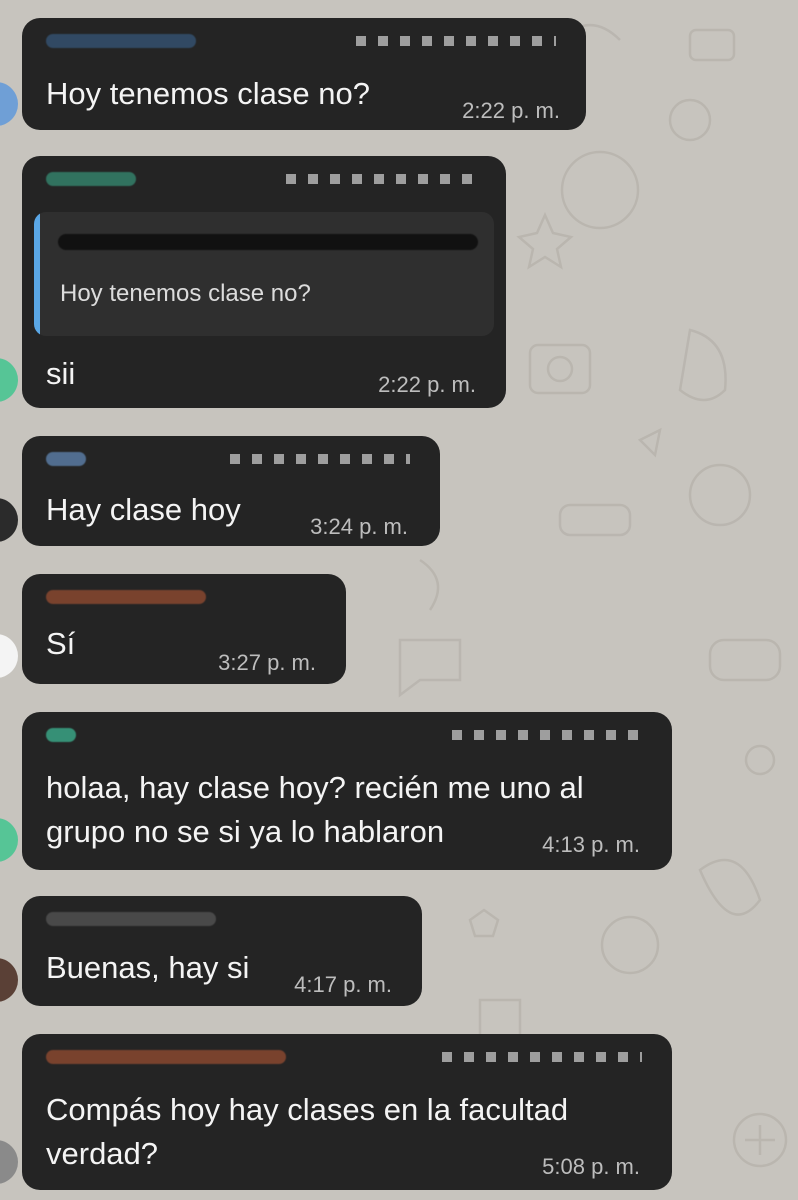  Describe the element at coordinates (185, 293) in the screenshot. I see `reply-quote-text: Hoy tenemos clase no?` at that location.